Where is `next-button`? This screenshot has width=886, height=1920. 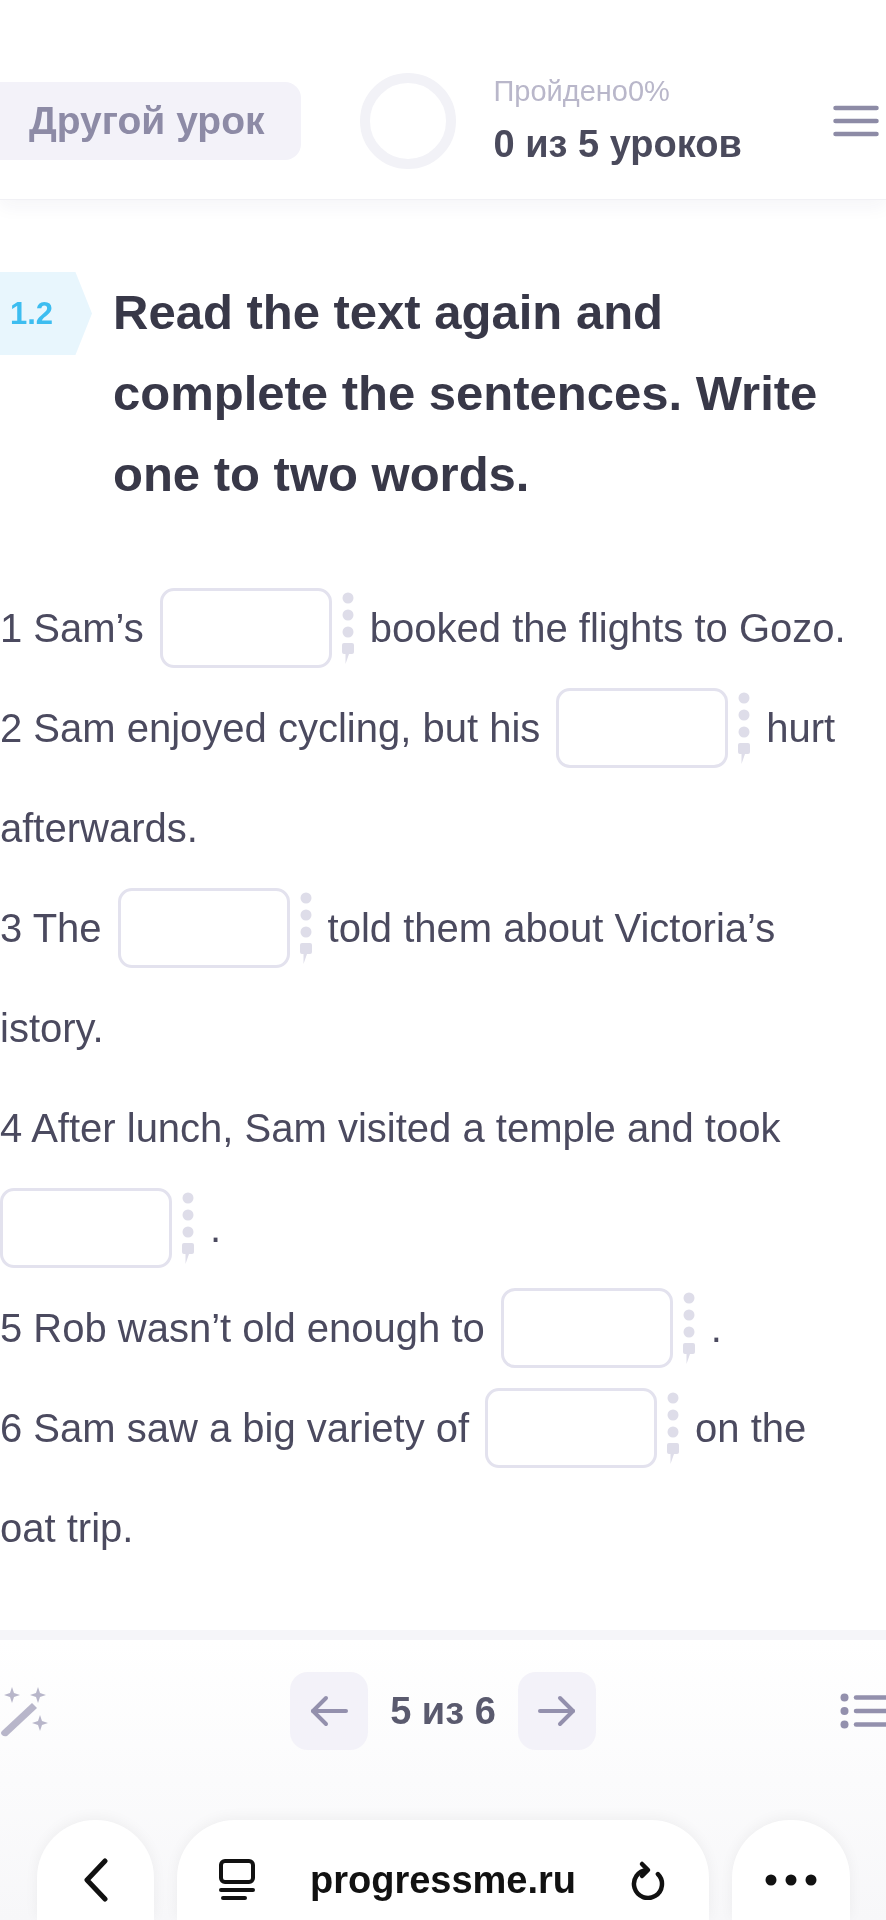 next-button is located at coordinates (556, 1711).